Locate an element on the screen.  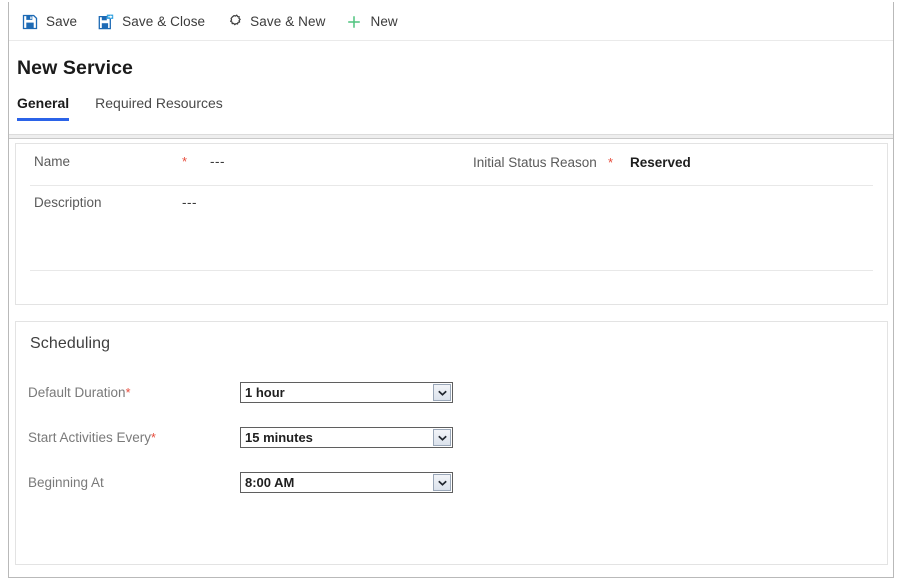
save-button-label: Save is located at coordinates (62, 21).